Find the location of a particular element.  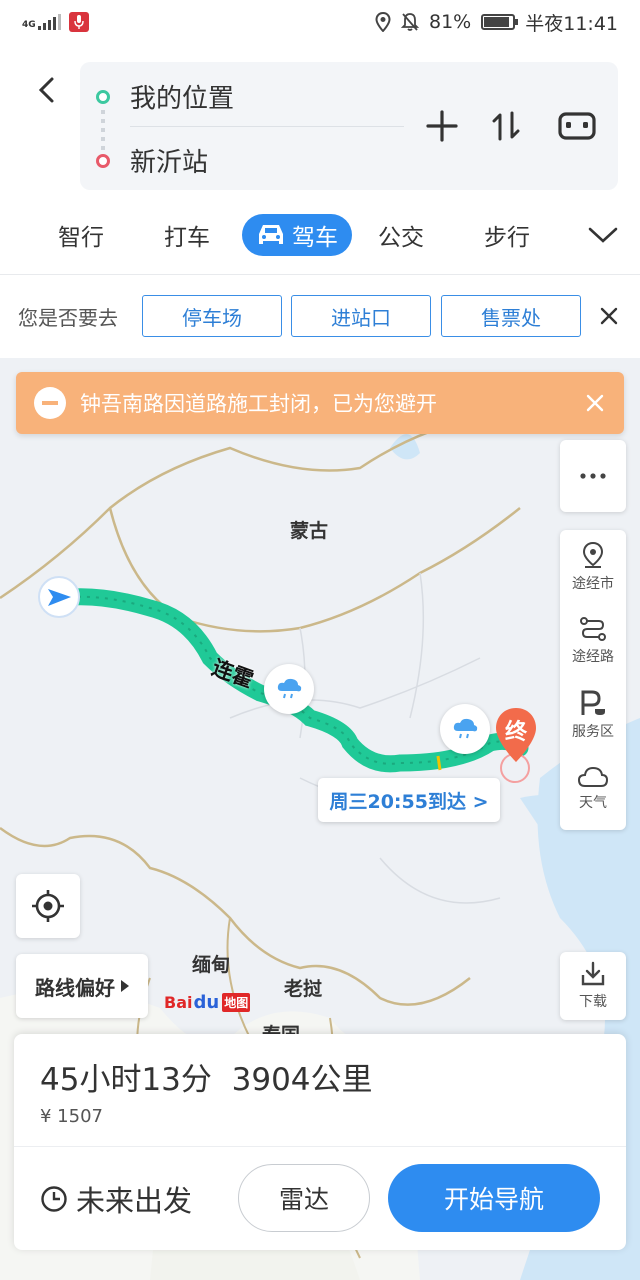

more-dots-icon is located at coordinates (593, 476).